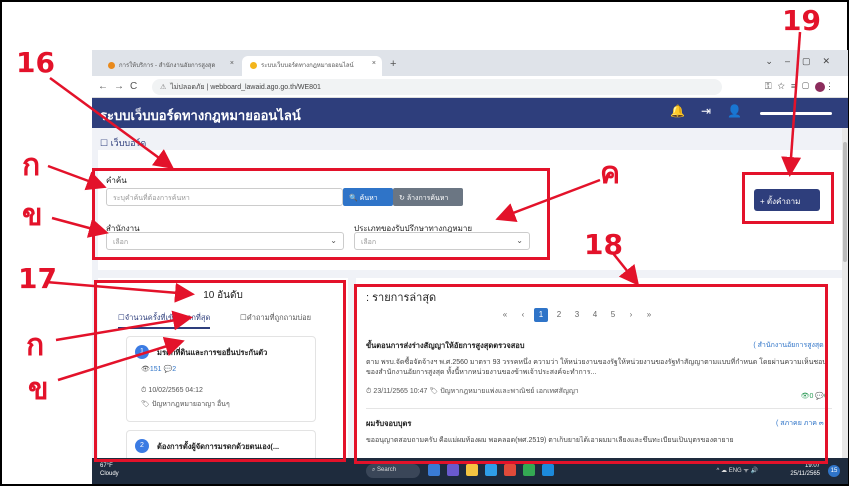 The width and height of the screenshot is (849, 486). Describe the element at coordinates (603, 244) in the screenshot. I see `annotation-18: 18` at that location.